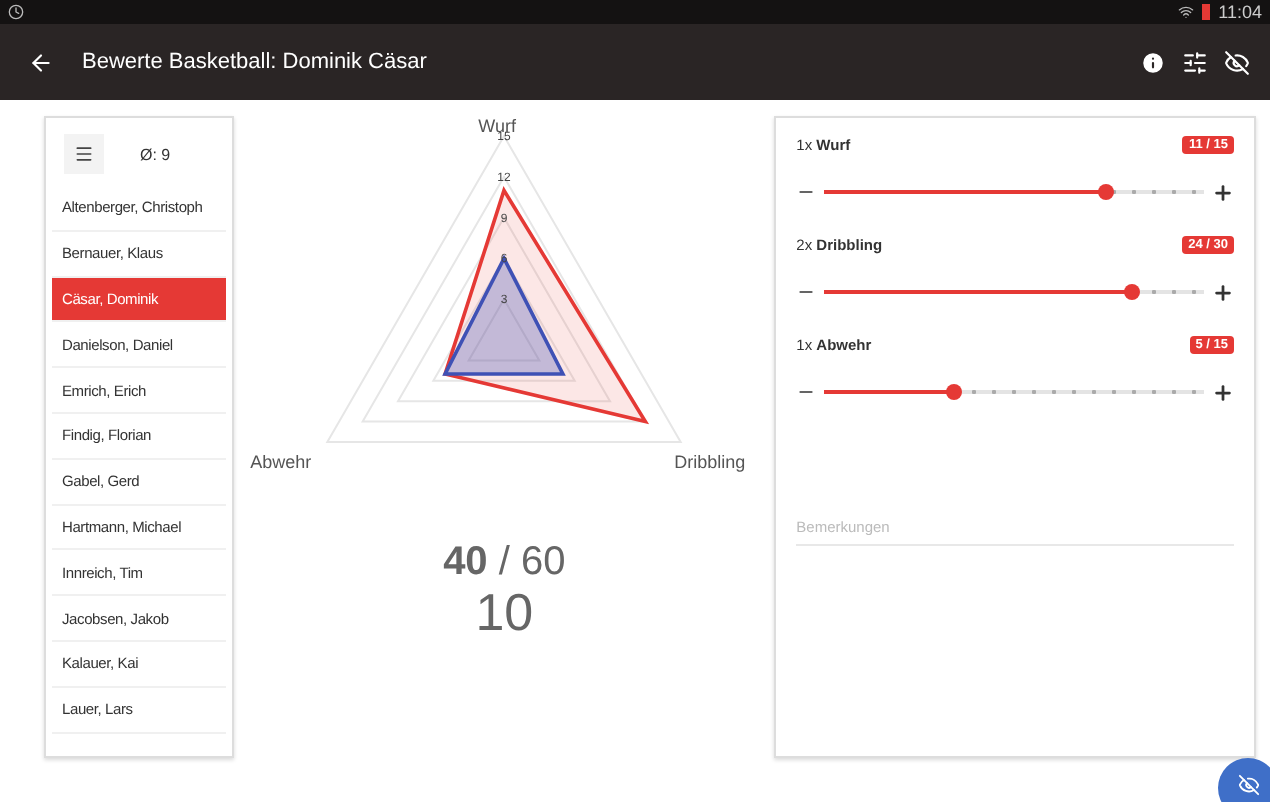 Image resolution: width=1270 pixels, height=802 pixels. I want to click on info-icon, so click(1153, 62).